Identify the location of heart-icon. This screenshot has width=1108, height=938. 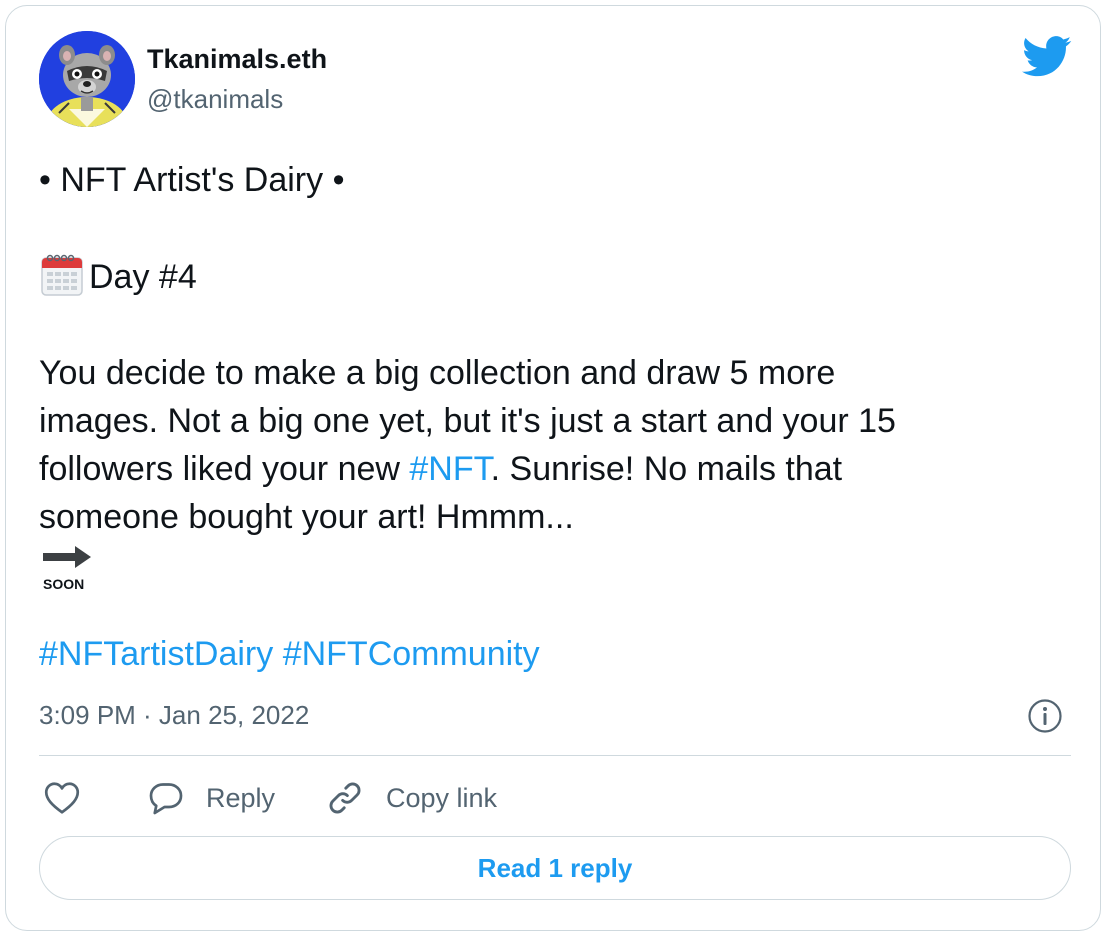
(62, 798).